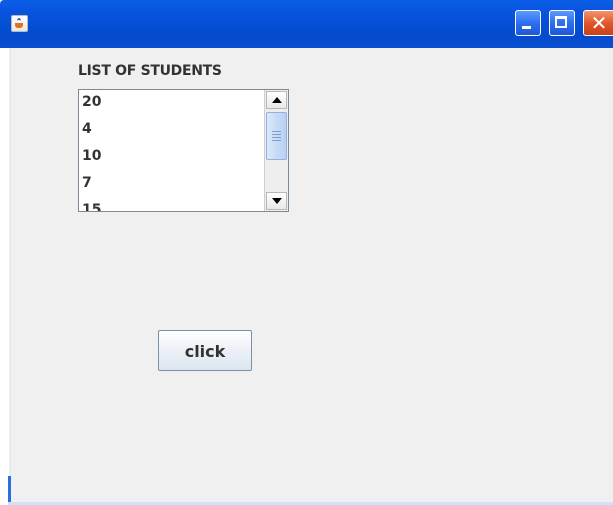 The image size is (613, 505). I want to click on title-bar: ✕, so click(306, 24).